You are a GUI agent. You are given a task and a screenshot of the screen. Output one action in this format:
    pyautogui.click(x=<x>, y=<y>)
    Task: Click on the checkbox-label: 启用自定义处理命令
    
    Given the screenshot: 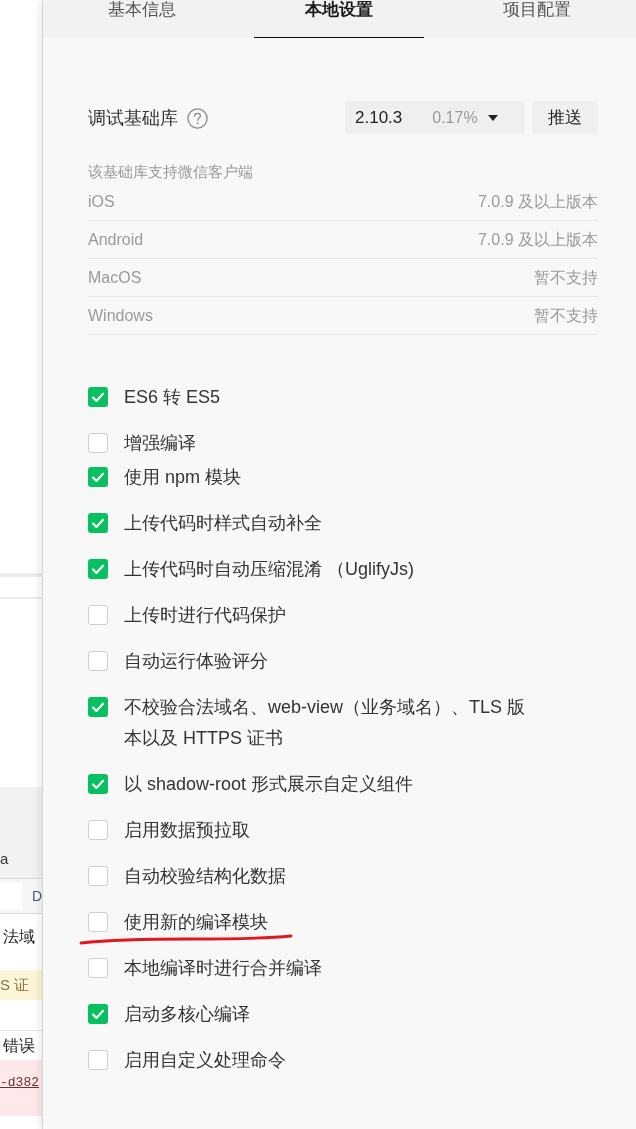 What is the action you would take?
    pyautogui.click(x=205, y=1060)
    